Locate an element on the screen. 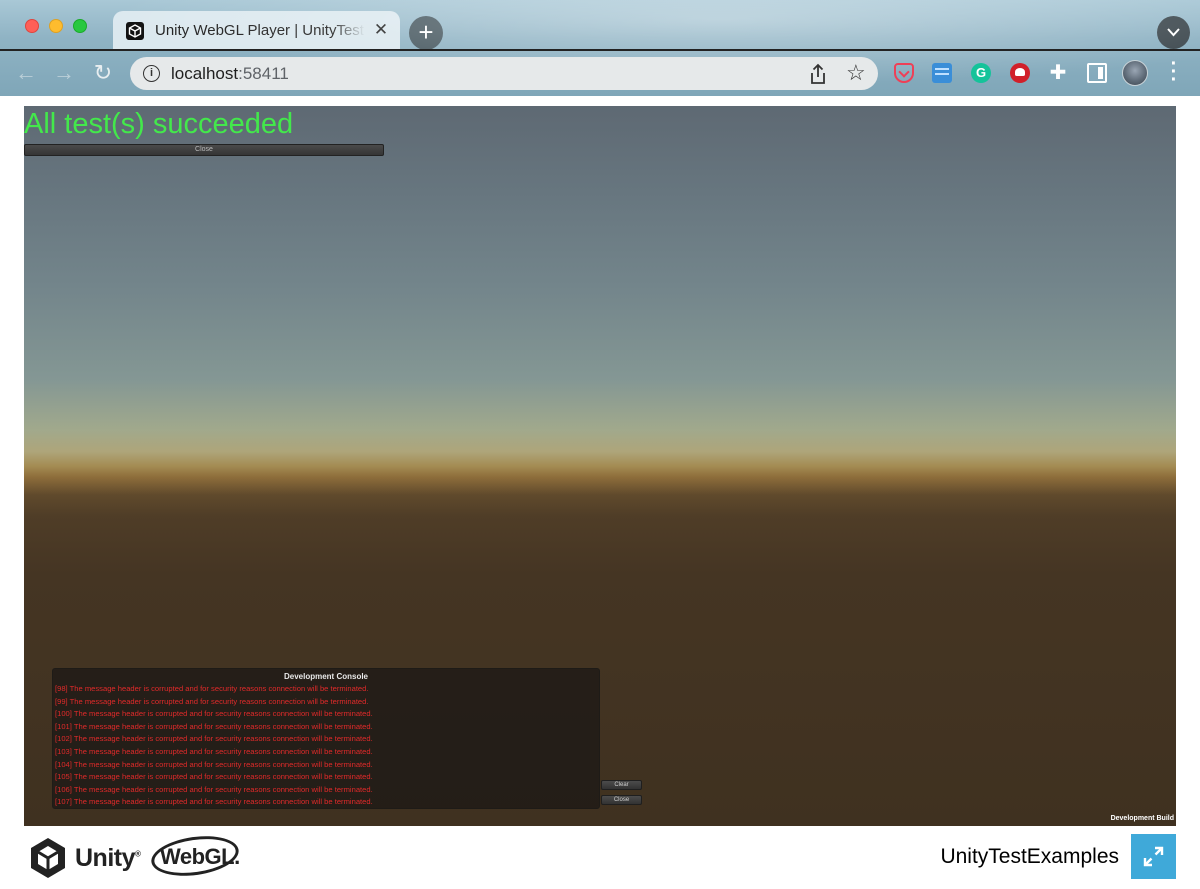 This screenshot has width=1200, height=889. product-name: UnityTestExamples is located at coordinates (1029, 856).